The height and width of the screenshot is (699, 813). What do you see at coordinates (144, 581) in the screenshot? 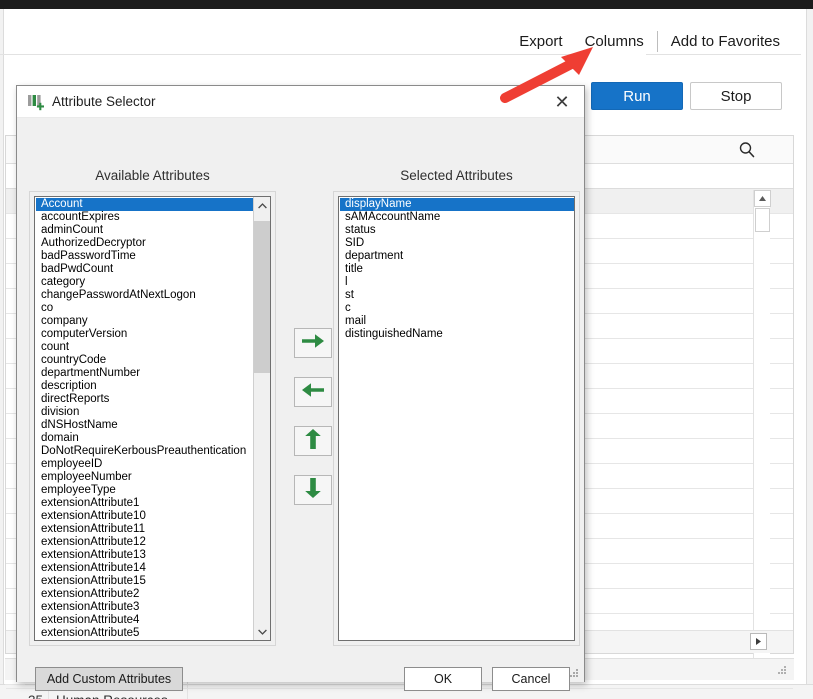
I see `available-attribute-item: extensionAttribute15` at bounding box center [144, 581].